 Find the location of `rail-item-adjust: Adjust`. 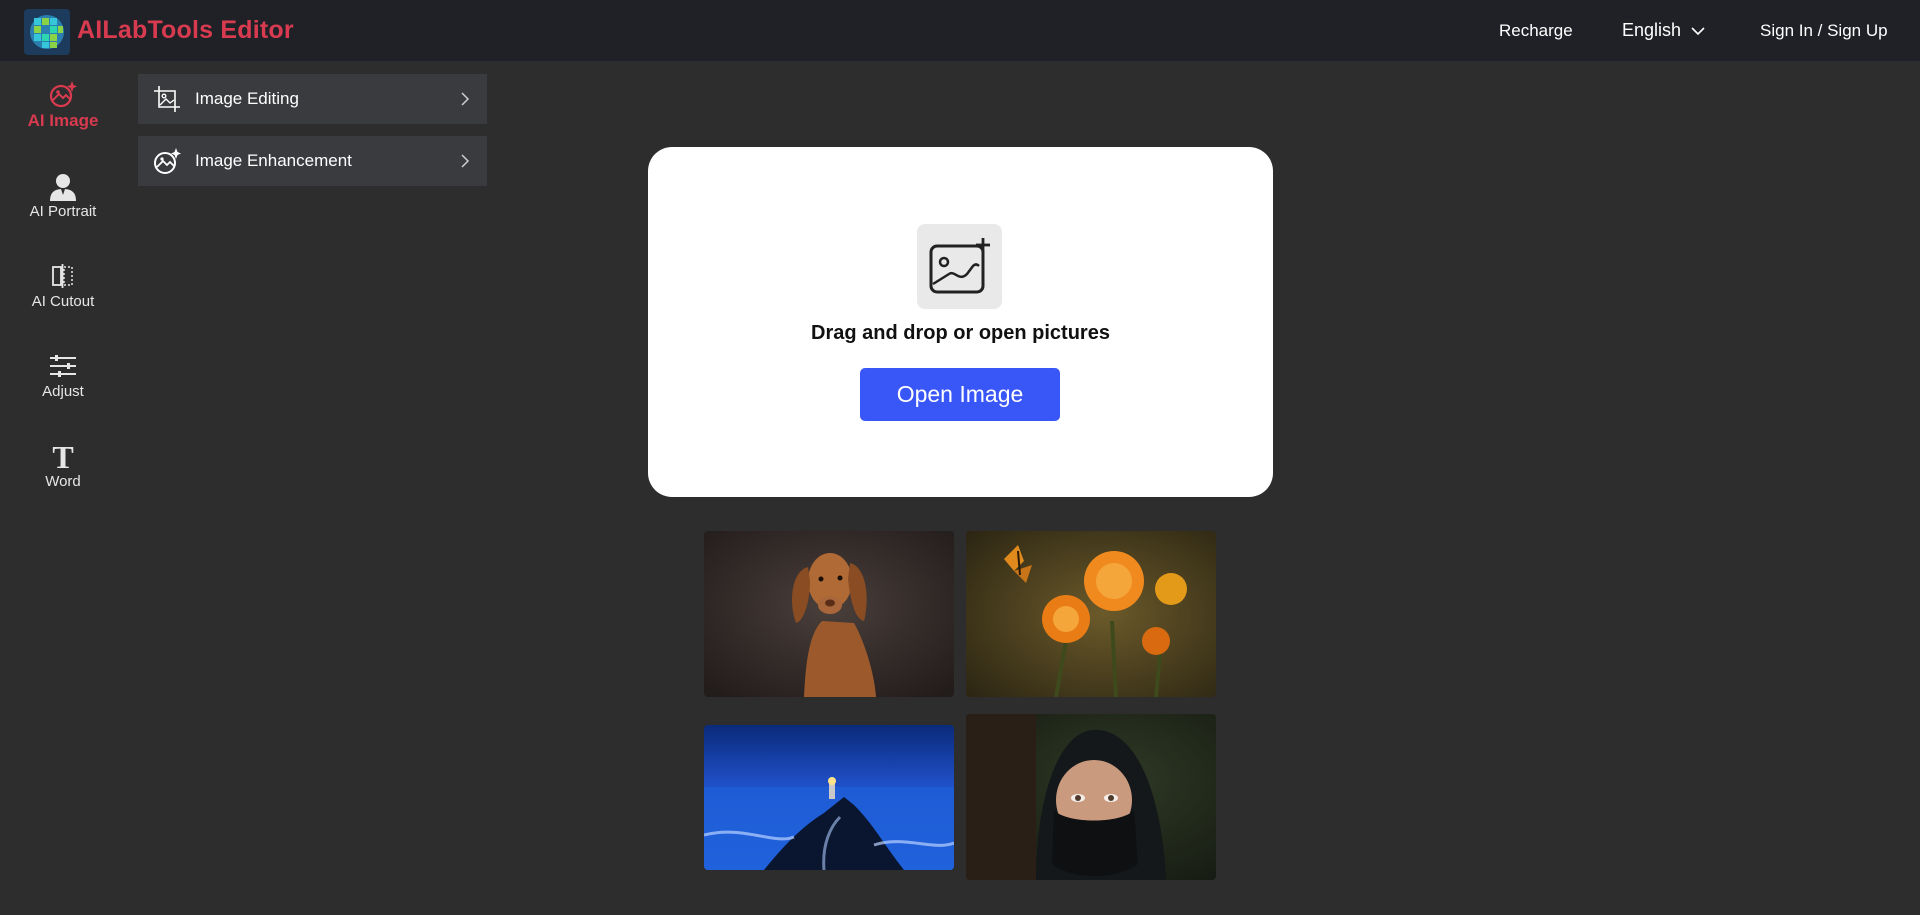

rail-item-adjust: Adjust is located at coordinates (63, 375).